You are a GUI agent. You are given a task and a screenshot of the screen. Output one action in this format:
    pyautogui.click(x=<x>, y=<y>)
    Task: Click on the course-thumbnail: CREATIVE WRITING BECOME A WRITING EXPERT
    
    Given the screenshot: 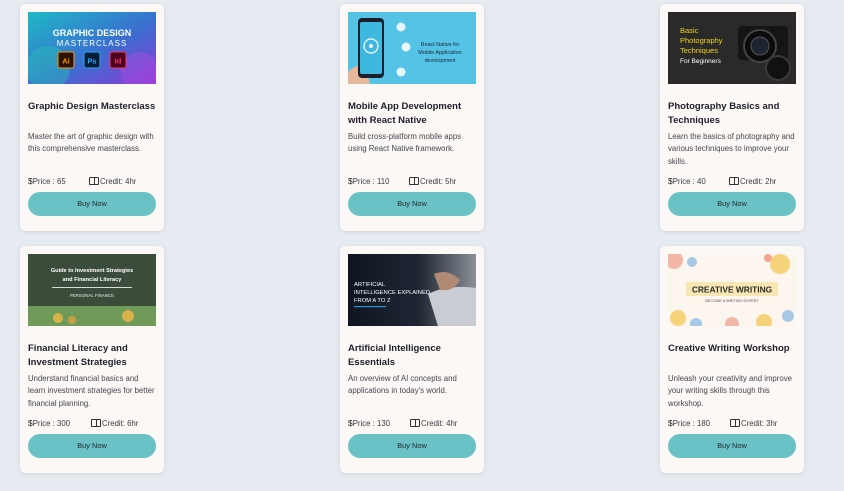 What is the action you would take?
    pyautogui.click(x=732, y=290)
    